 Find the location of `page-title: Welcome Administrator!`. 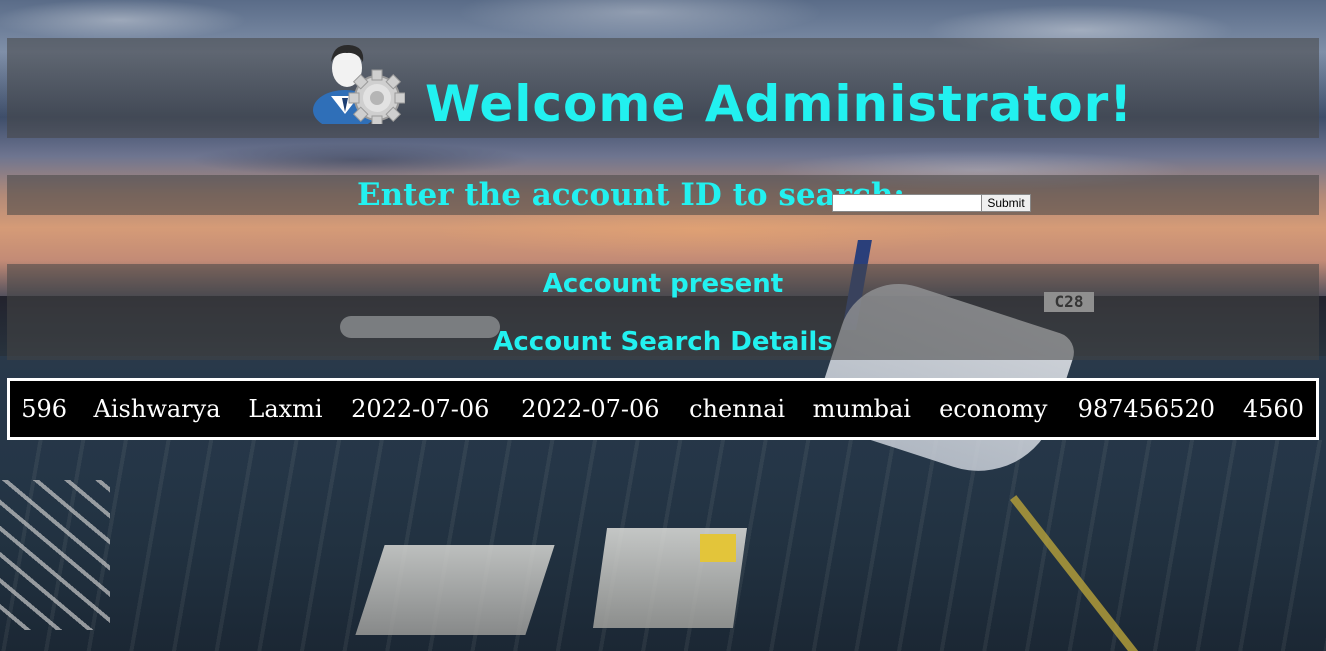

page-title: Welcome Administrator! is located at coordinates (779, 104).